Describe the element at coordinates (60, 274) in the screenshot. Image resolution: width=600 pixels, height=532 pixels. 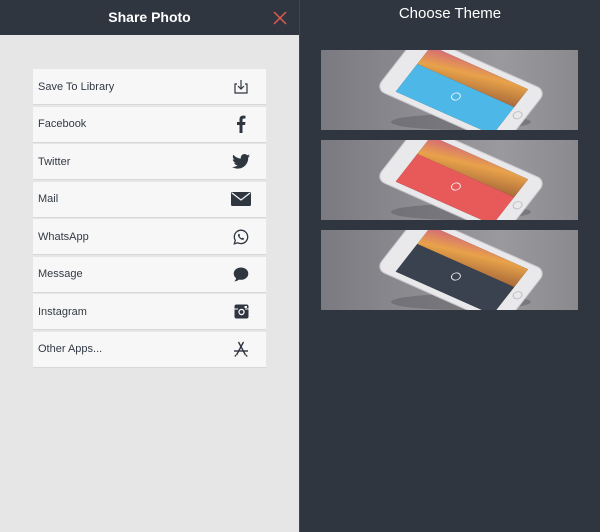
I see `share-item-label: Message` at that location.